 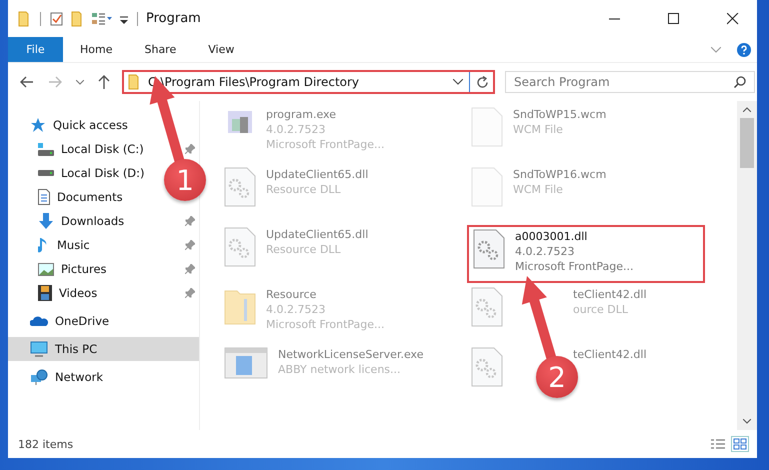 What do you see at coordinates (292, 294) in the screenshot?
I see `file-name: Resource` at bounding box center [292, 294].